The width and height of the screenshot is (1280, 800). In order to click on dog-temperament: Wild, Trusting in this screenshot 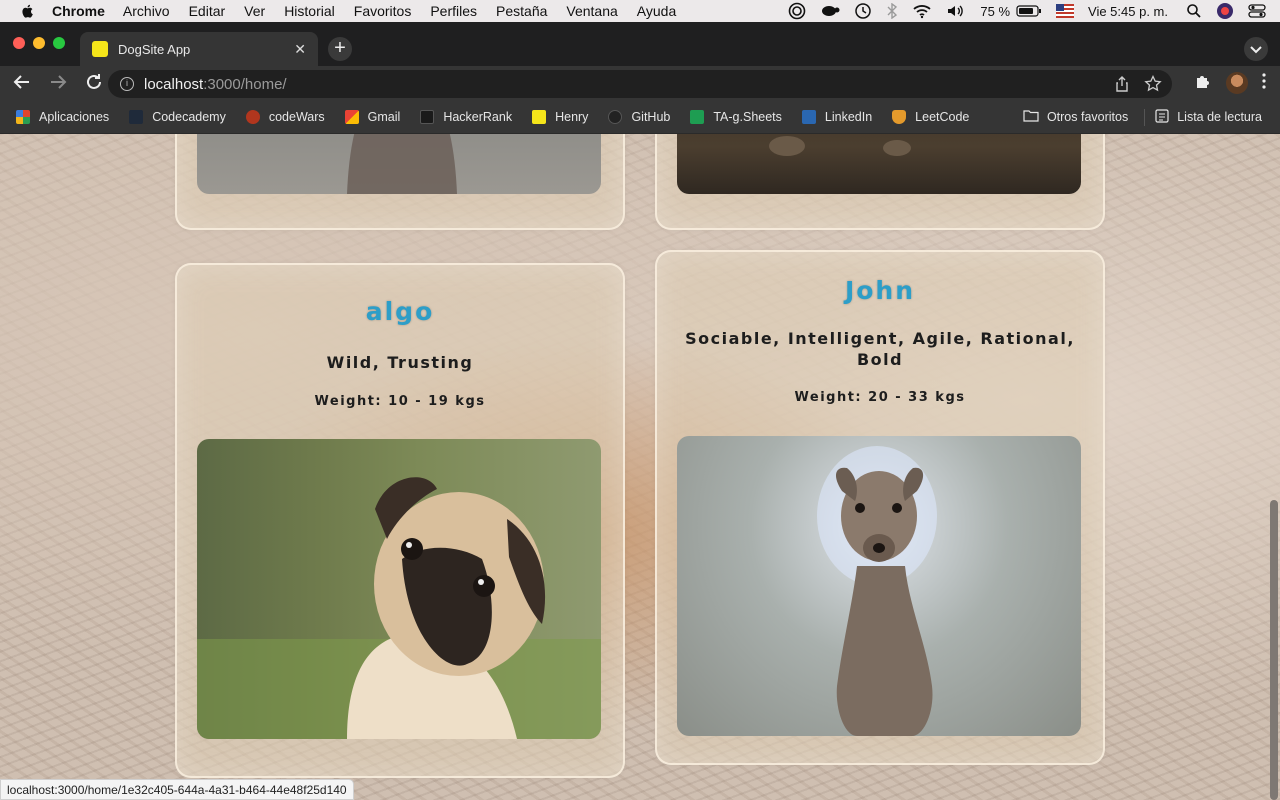, I will do `click(400, 362)`.